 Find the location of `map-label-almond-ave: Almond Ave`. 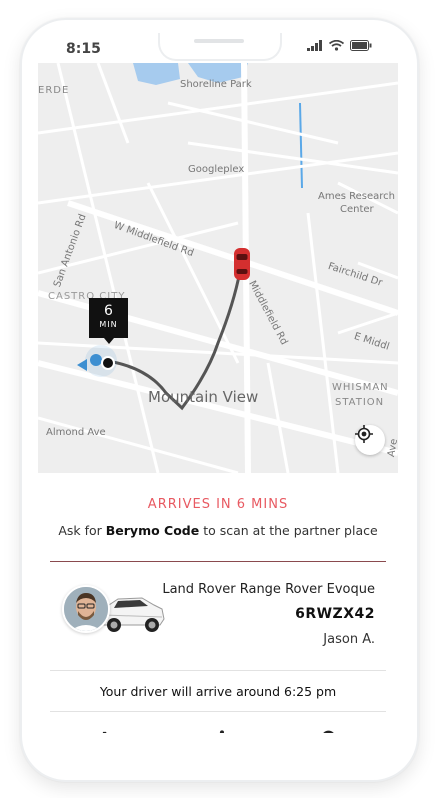

map-label-almond-ave: Almond Ave is located at coordinates (76, 432).